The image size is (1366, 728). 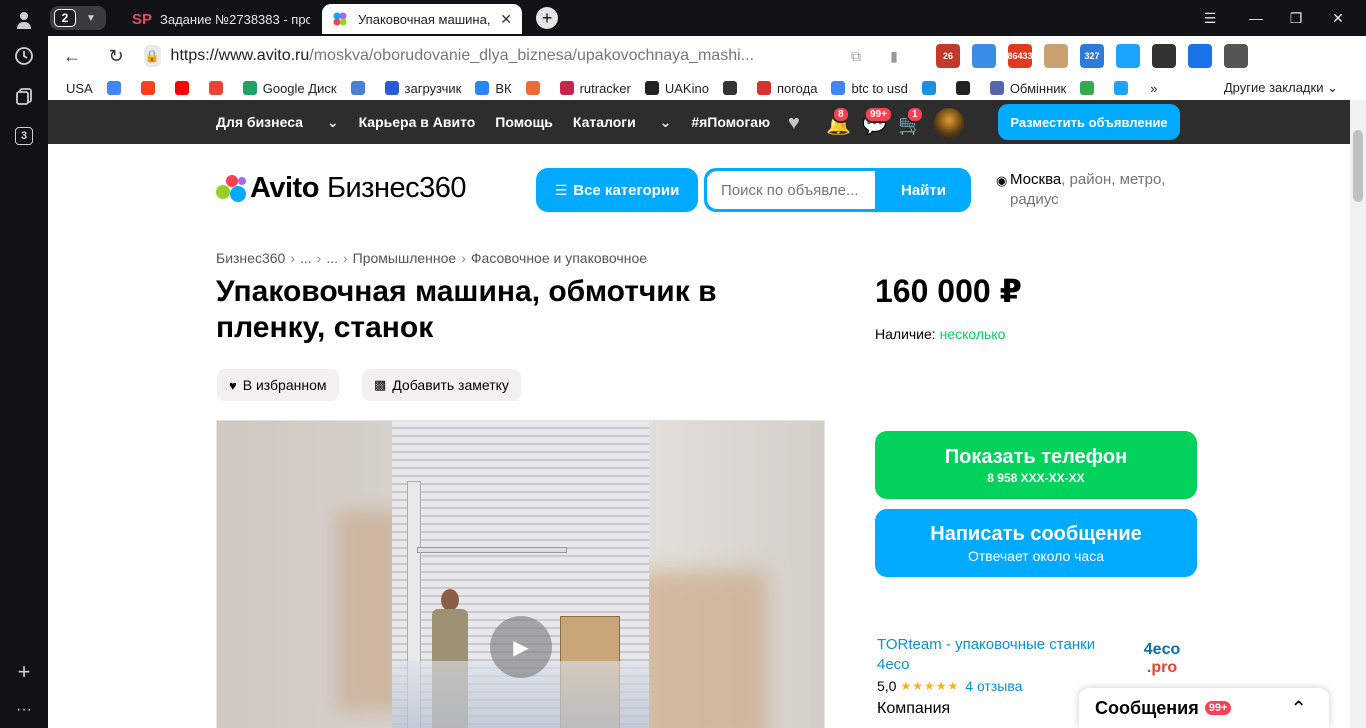 I want to click on close-window-icon: ✕, so click(x=1338, y=18).